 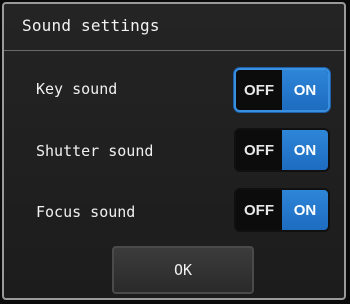 What do you see at coordinates (183, 270) in the screenshot?
I see `ok-button: OK` at bounding box center [183, 270].